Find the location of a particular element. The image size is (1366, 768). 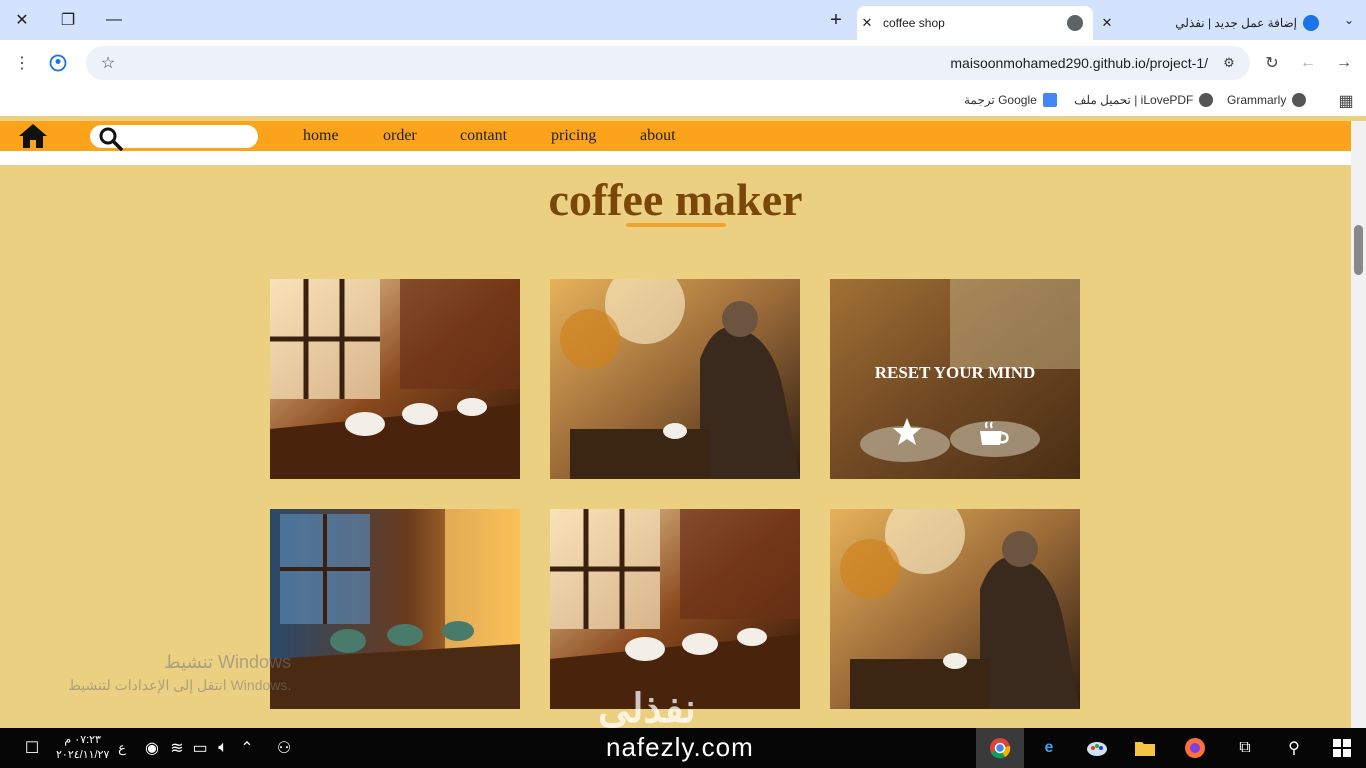

site-navbar: home order contant pricing about is located at coordinates (675, 136).